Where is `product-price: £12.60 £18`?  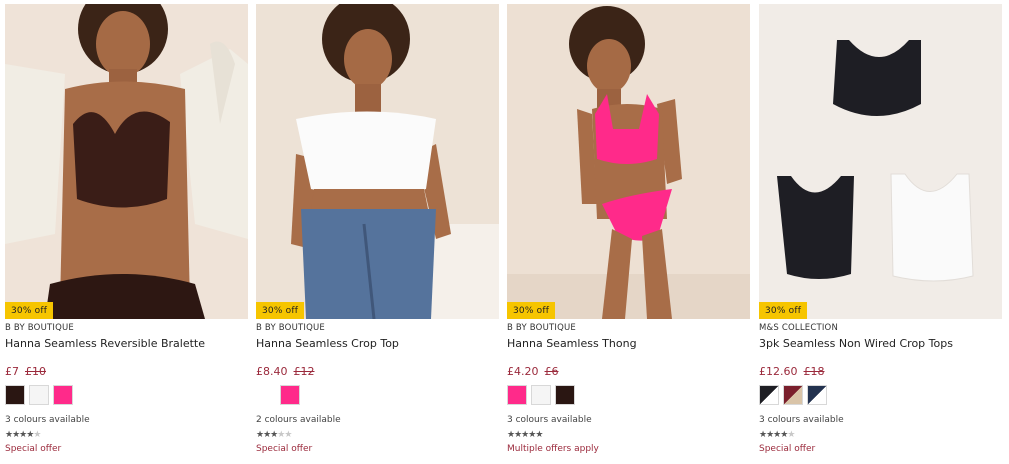
product-price: £12.60 £18 is located at coordinates (792, 371).